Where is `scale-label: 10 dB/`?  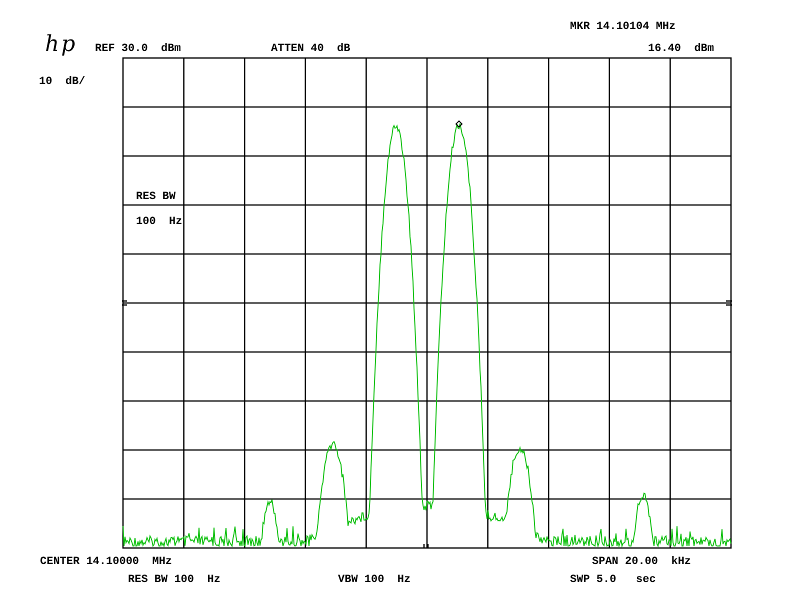
scale-label: 10 dB/ is located at coordinates (62, 82).